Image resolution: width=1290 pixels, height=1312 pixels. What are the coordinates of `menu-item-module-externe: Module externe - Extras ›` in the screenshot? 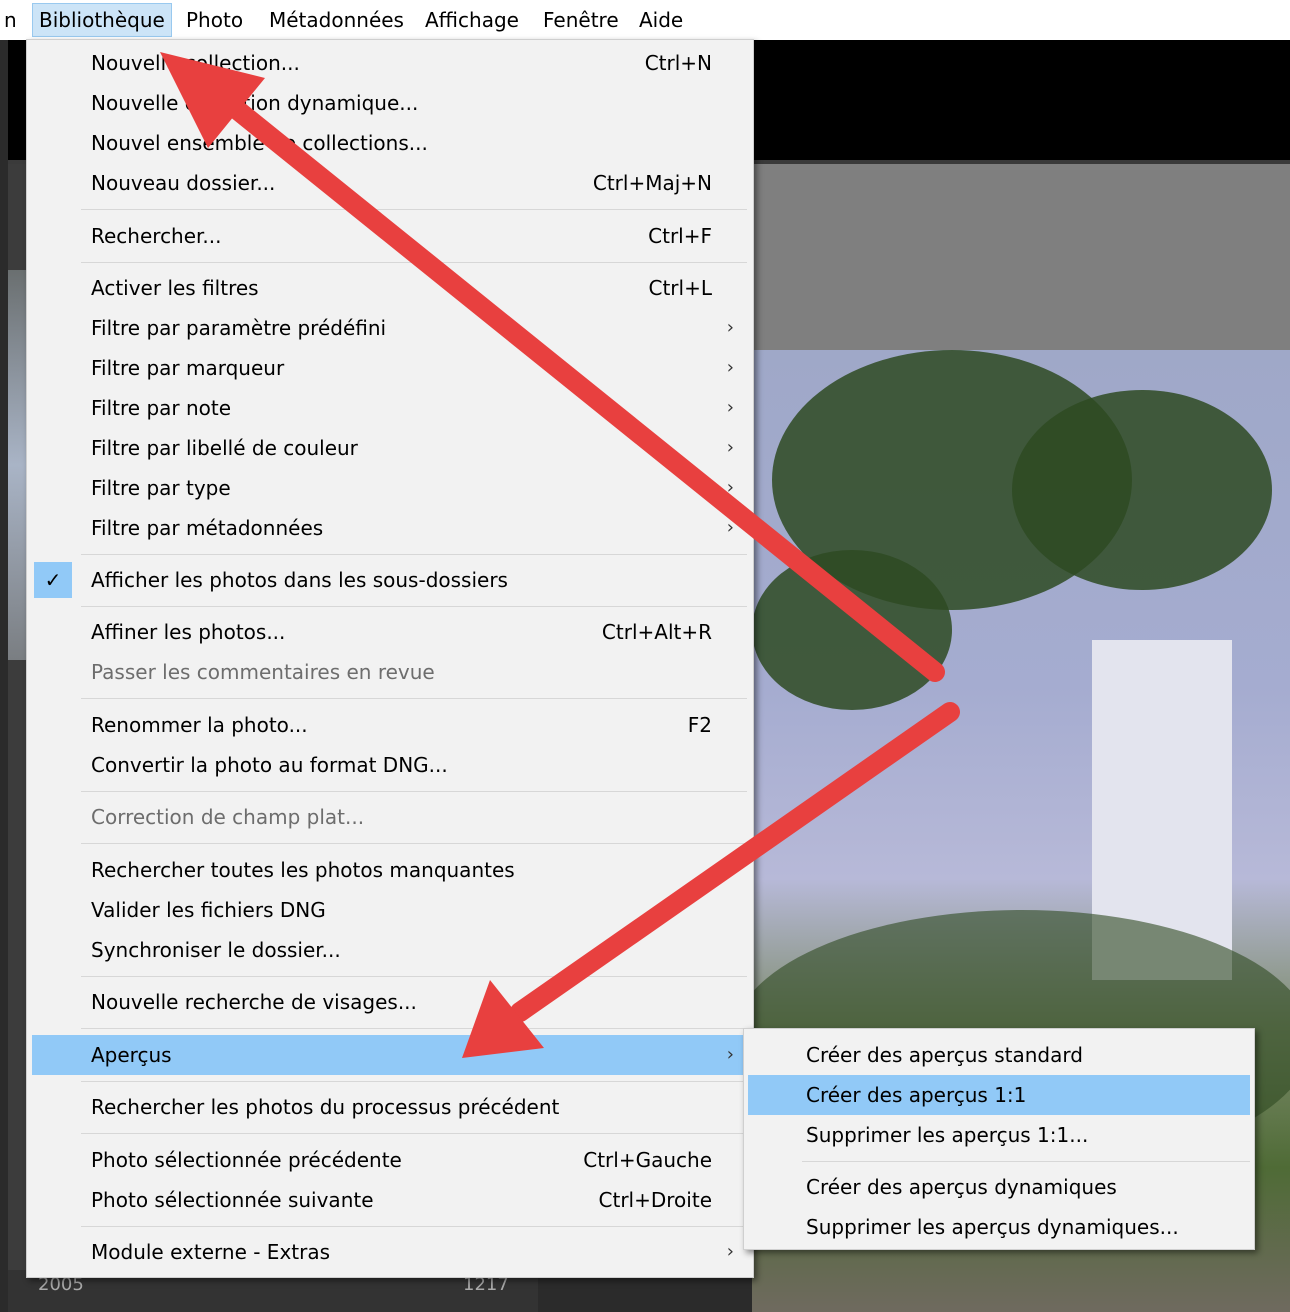 It's located at (390, 1252).